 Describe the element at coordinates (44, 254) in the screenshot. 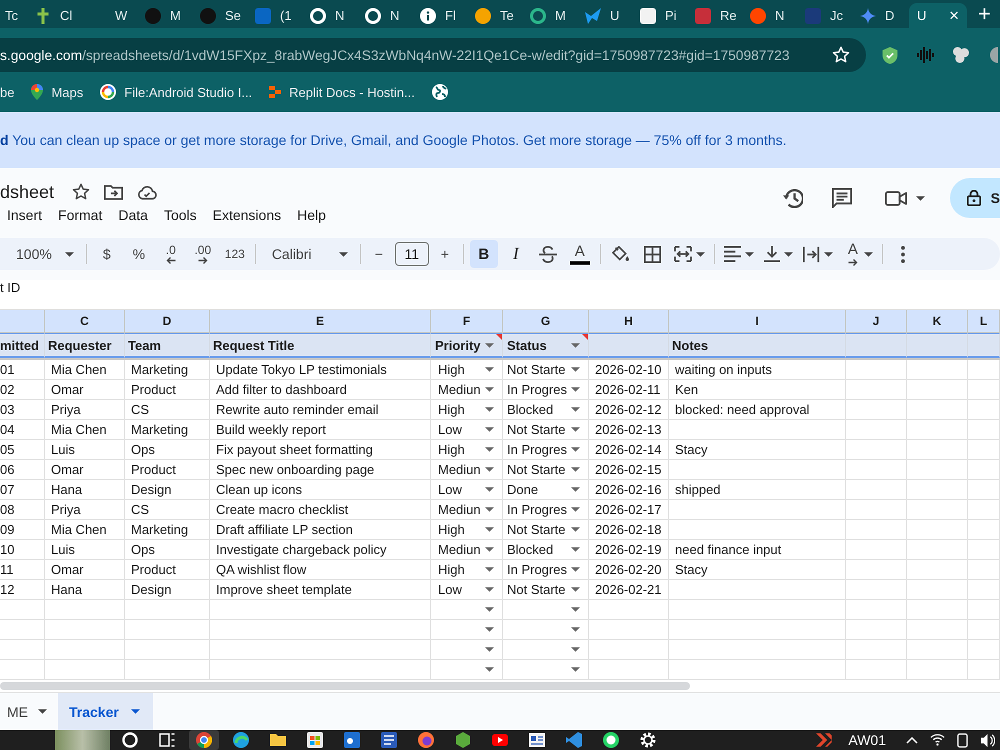

I see `zoom-dropdown: 100%` at that location.